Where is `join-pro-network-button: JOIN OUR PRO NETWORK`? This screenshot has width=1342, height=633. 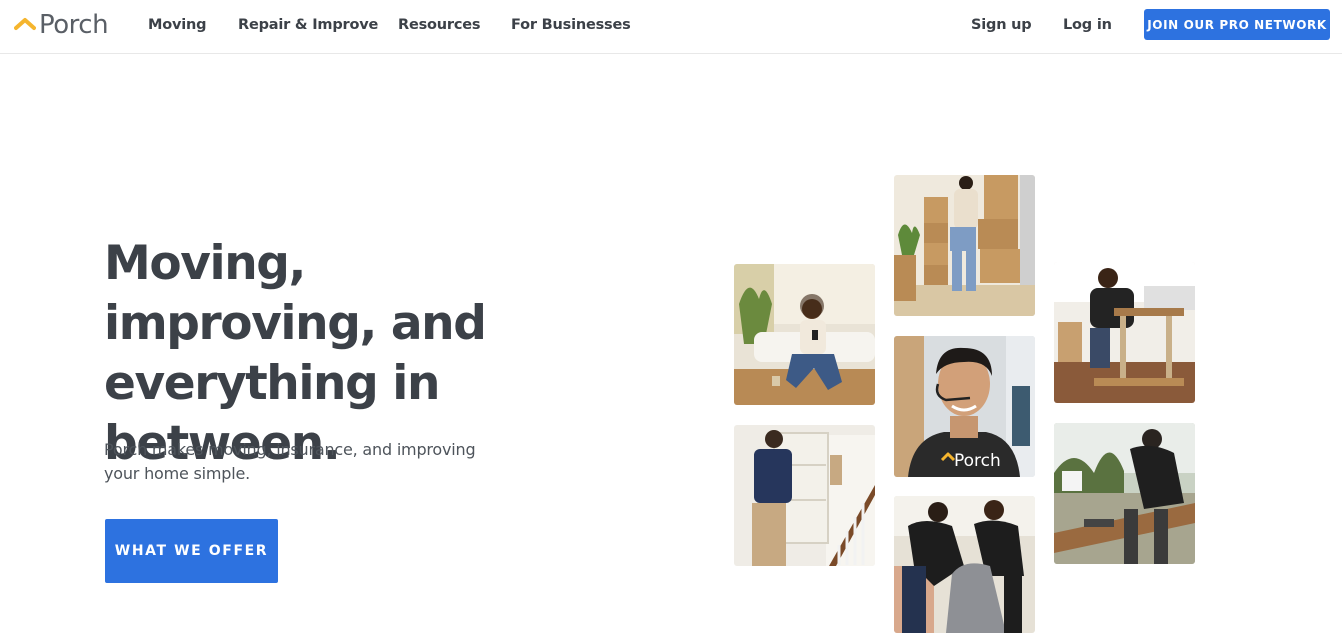 join-pro-network-button: JOIN OUR PRO NETWORK is located at coordinates (1237, 24).